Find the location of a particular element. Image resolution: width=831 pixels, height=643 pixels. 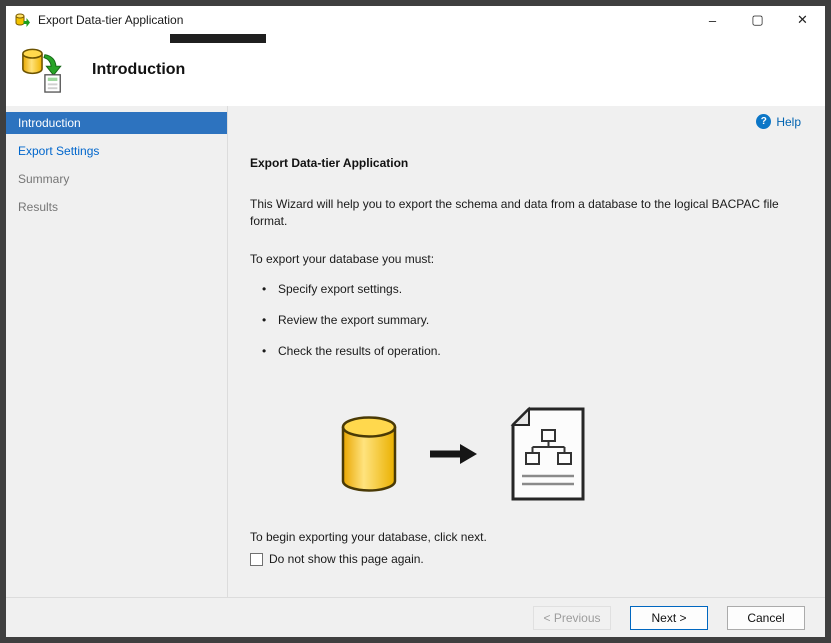

sidebar-item-results: Results is located at coordinates (38, 207).